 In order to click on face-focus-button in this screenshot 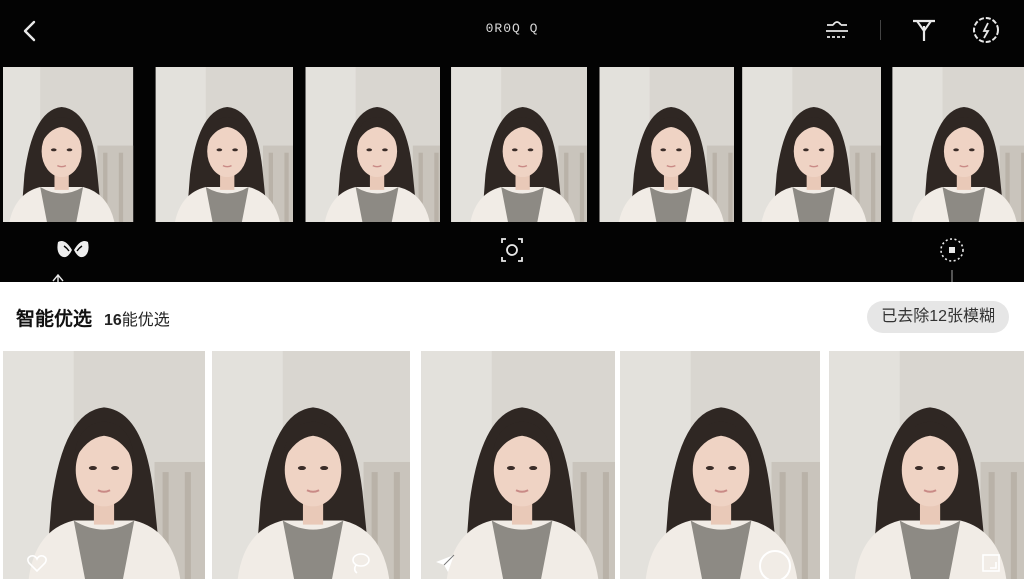, I will do `click(512, 250)`.